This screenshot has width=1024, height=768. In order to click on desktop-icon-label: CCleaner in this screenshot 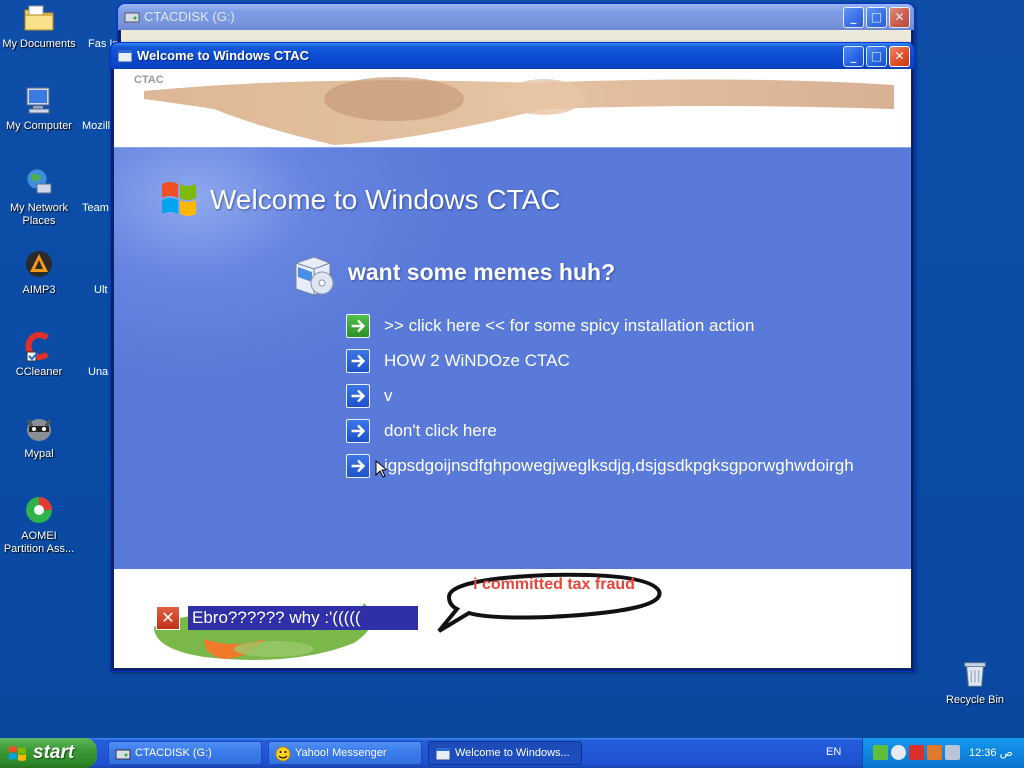, I will do `click(39, 372)`.